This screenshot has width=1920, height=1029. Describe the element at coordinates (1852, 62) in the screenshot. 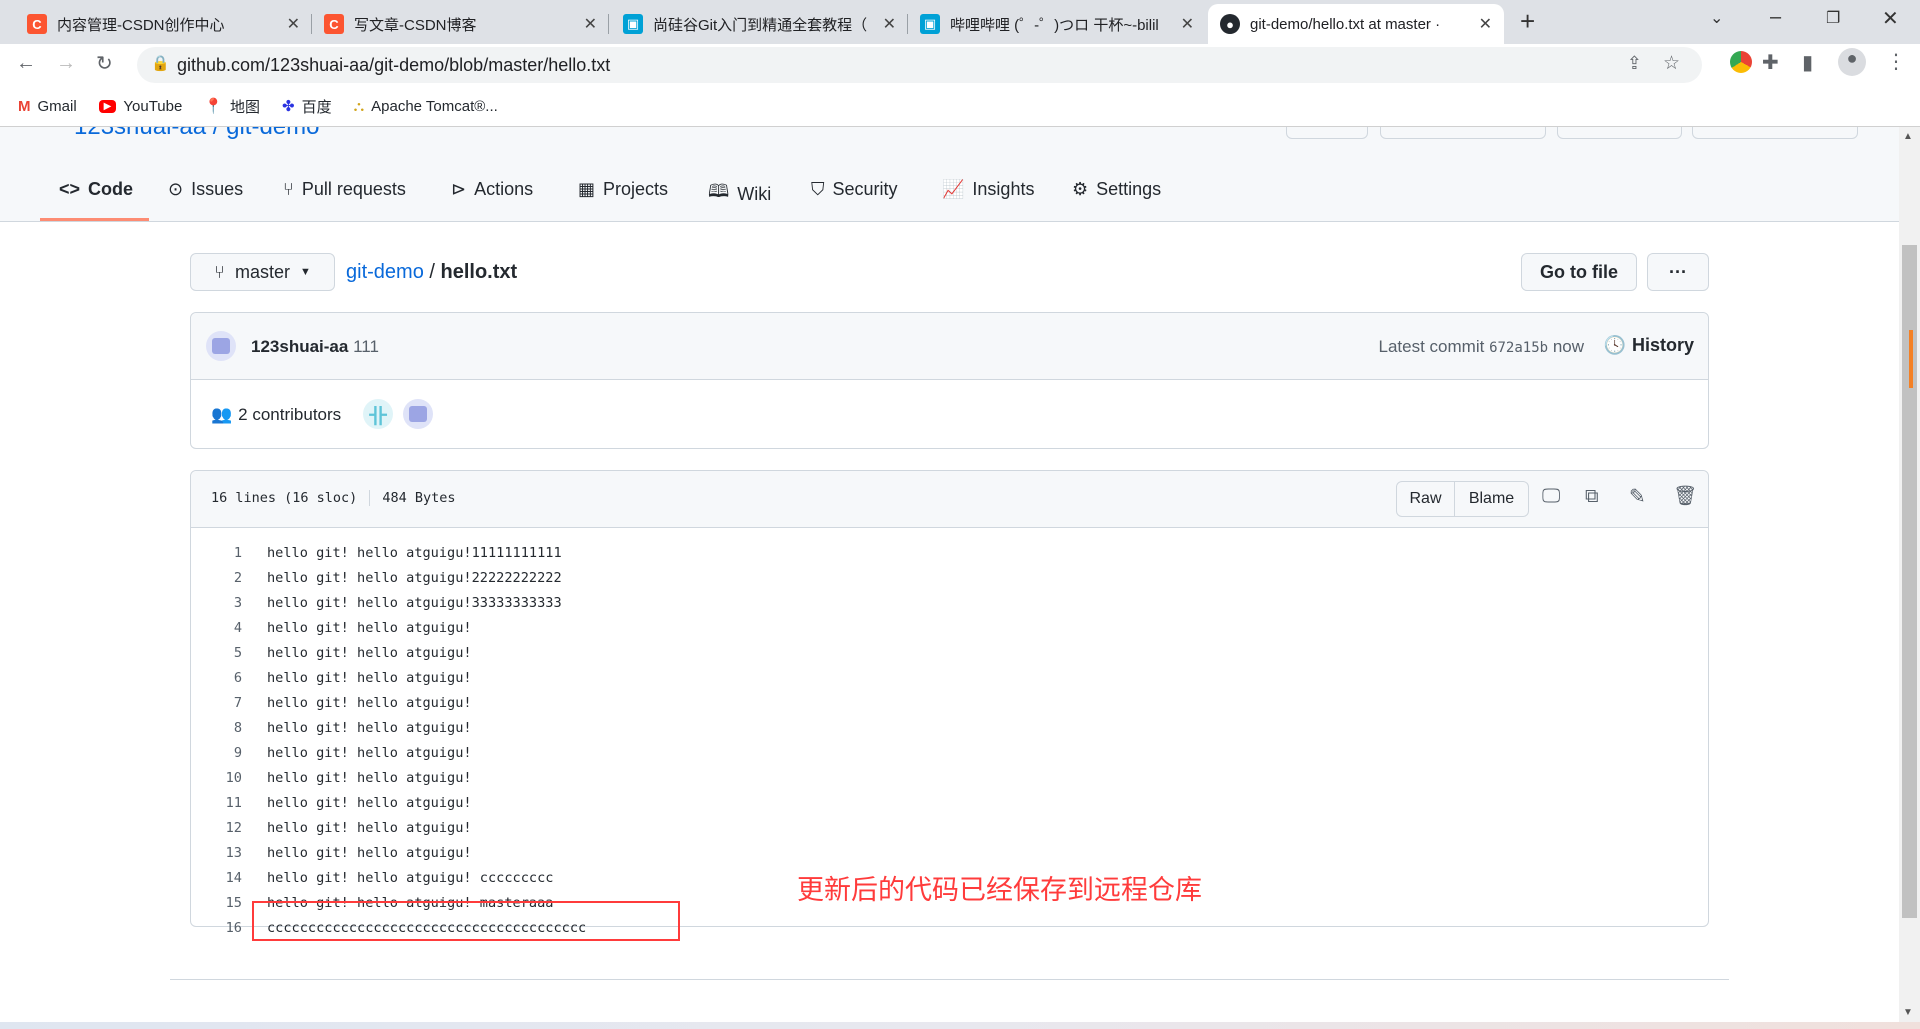

I see `profile-avatar: ●` at that location.